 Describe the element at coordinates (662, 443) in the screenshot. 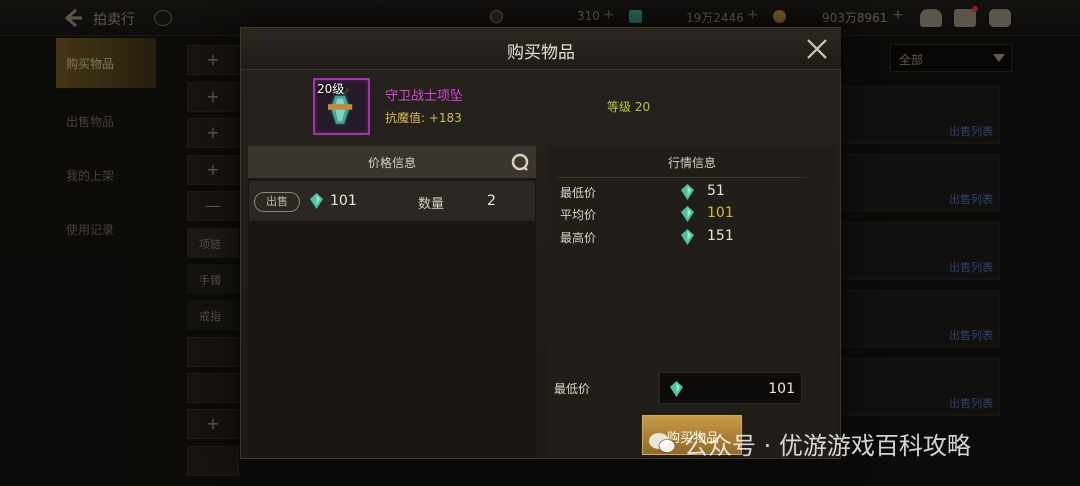

I see `wechat-icon` at that location.